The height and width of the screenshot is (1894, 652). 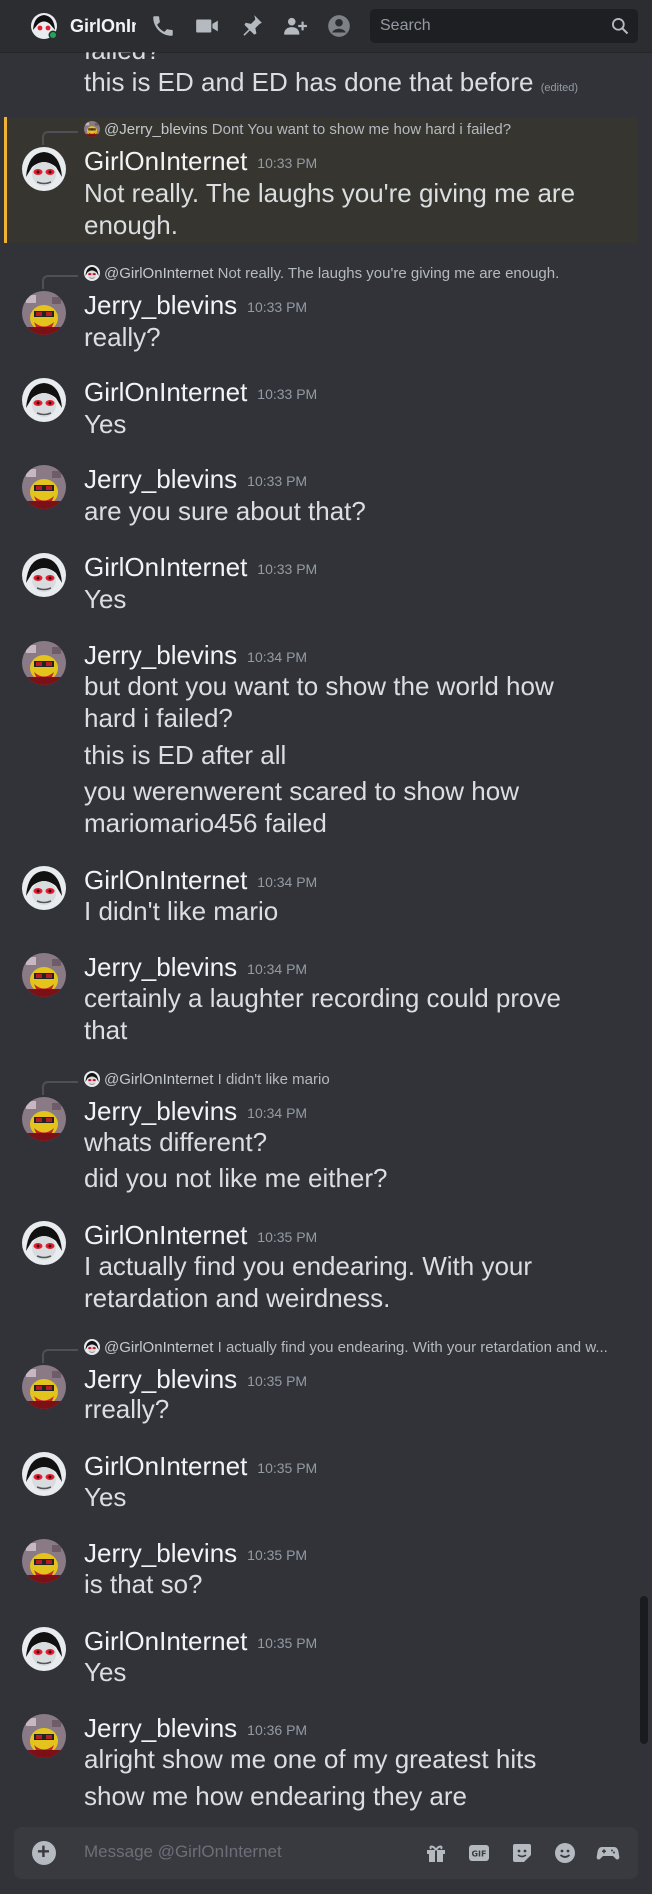 What do you see at coordinates (122, 337) in the screenshot?
I see `message-line: really?` at bounding box center [122, 337].